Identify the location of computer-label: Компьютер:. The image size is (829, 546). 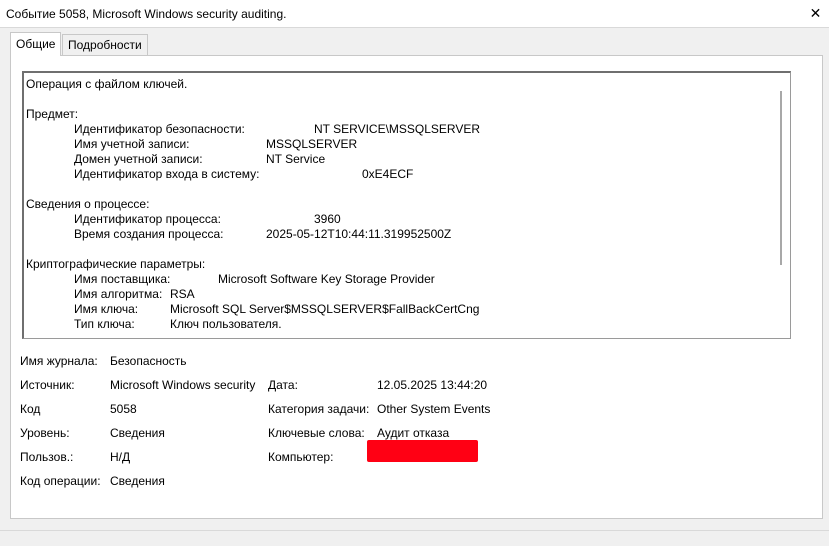
(301, 457).